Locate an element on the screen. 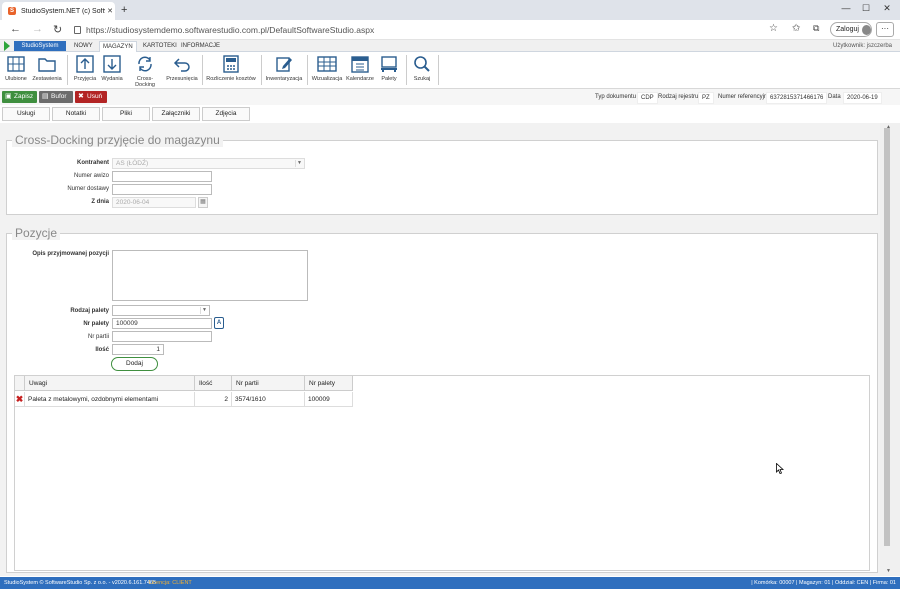  close-tab-icon: ✕ is located at coordinates (110, 11).